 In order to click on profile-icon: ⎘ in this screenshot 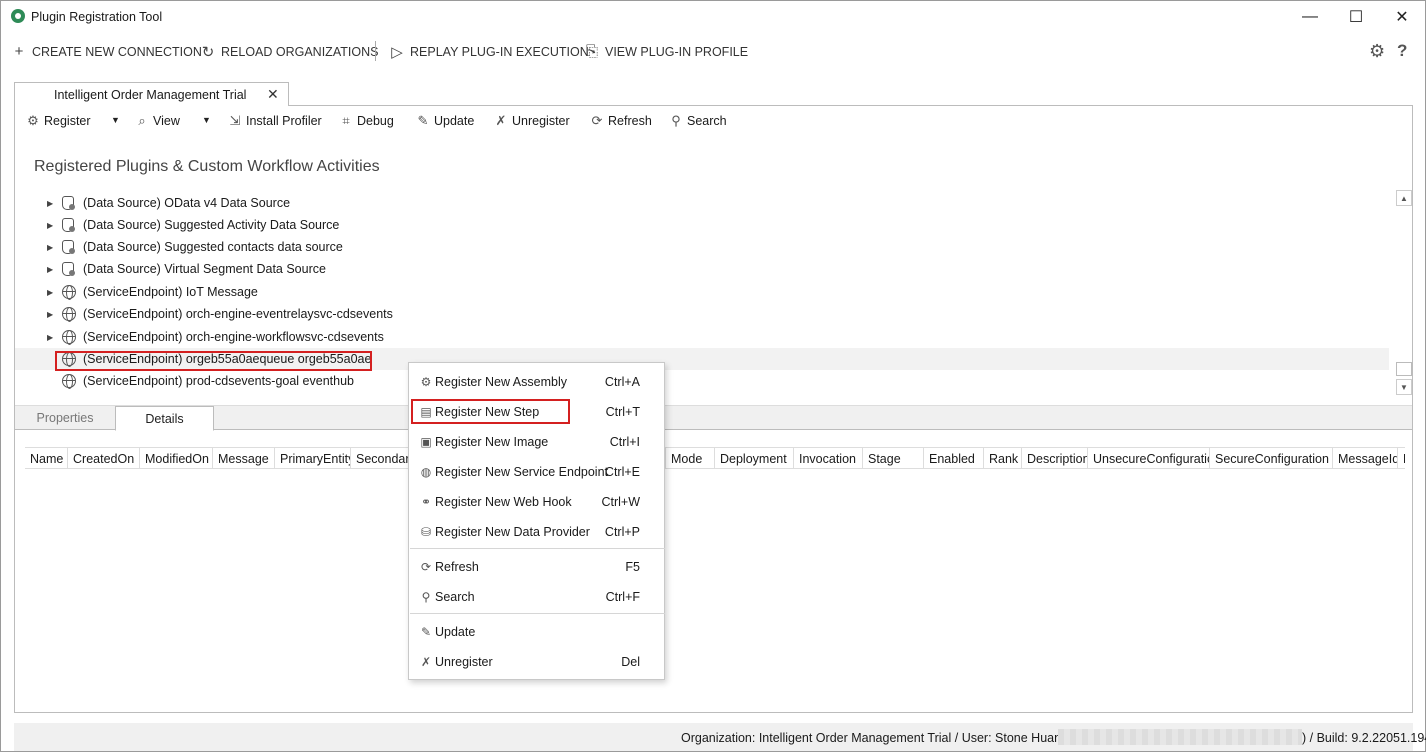, I will do `click(591, 51)`.